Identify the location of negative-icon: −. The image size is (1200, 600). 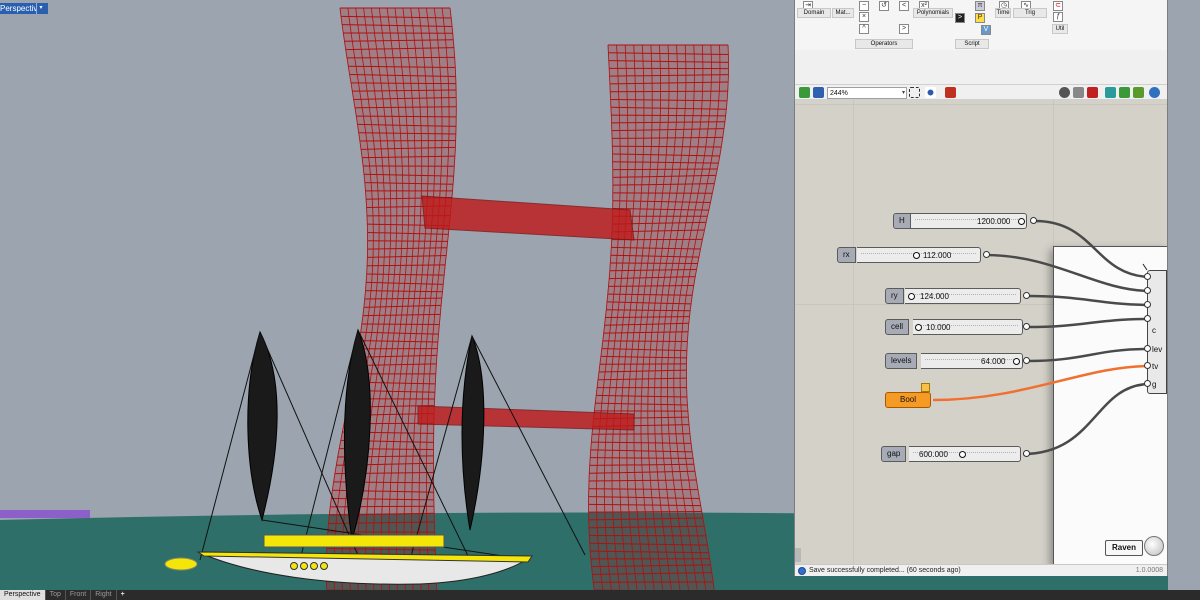
(864, 6).